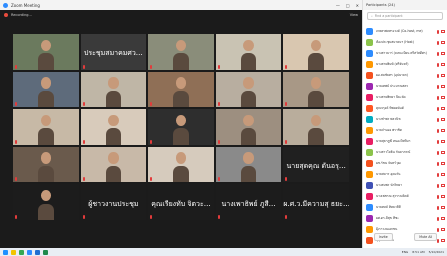 The width and height of the screenshot is (447, 256). I want to click on participant-row: ห้องประชุมสมาคมฯ (Host), so click(405, 42).